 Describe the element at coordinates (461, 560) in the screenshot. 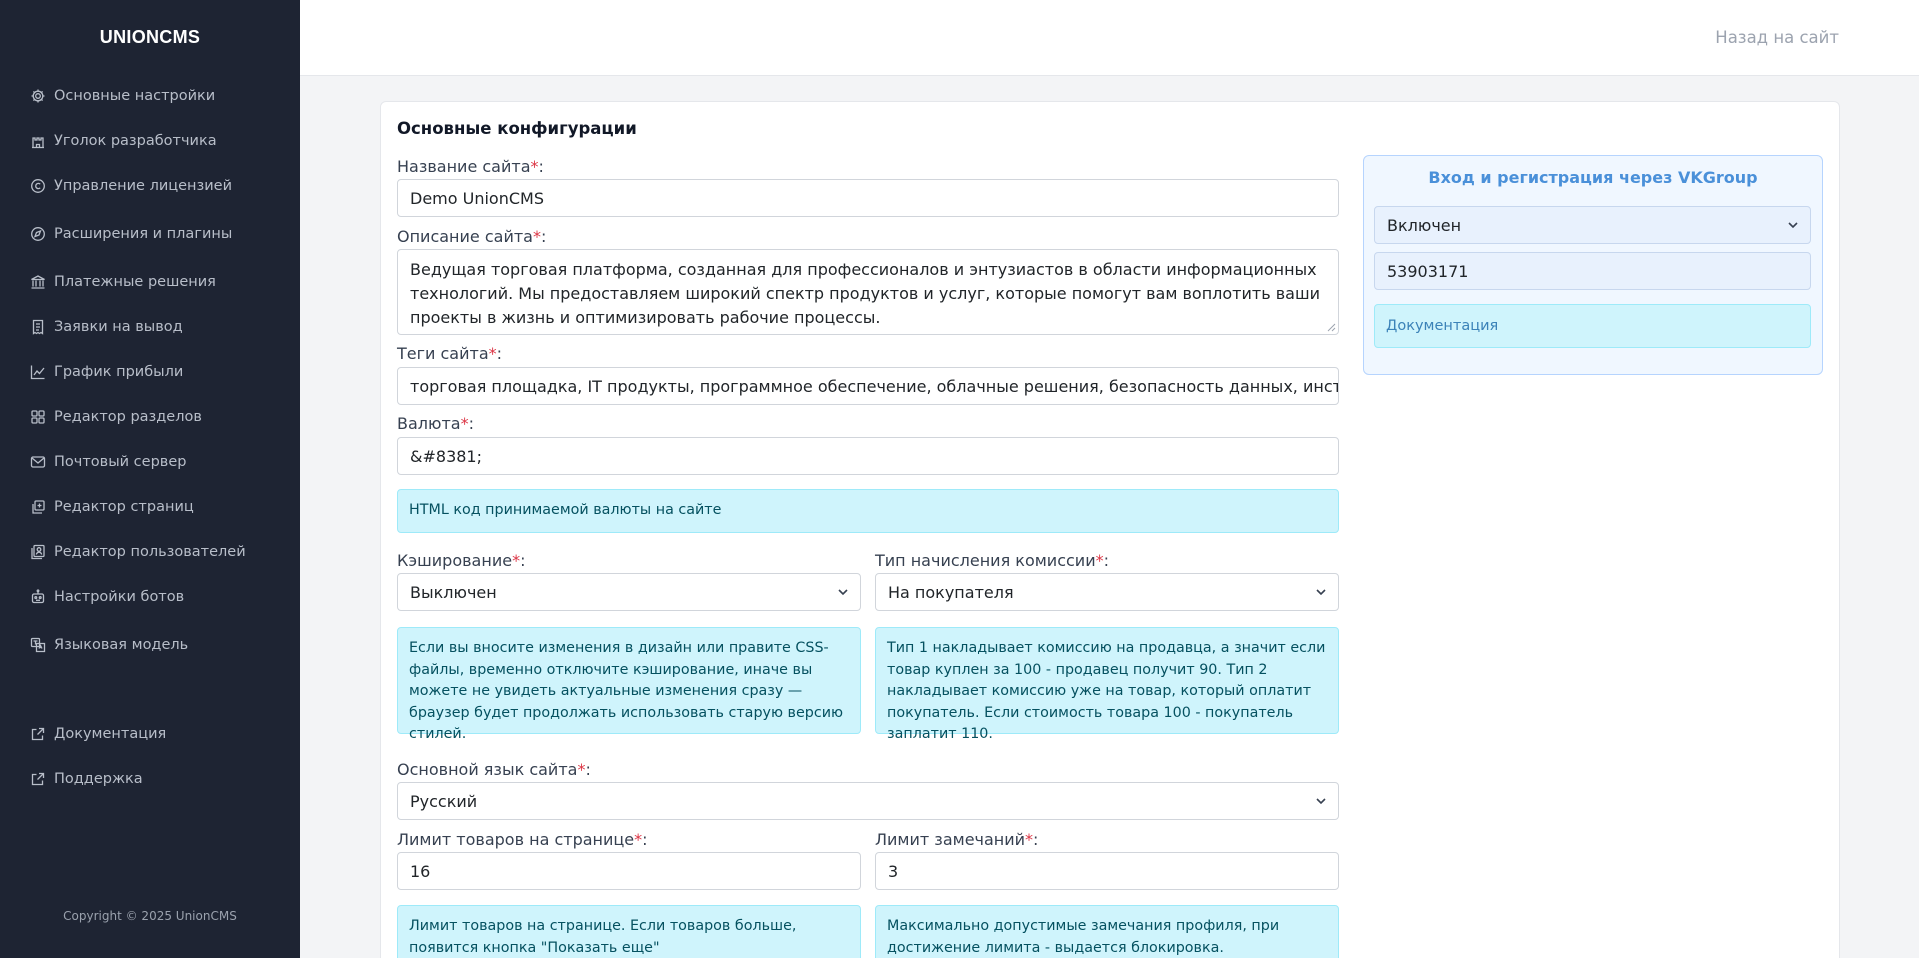

I see `caching-label: Кэширование*:` at that location.